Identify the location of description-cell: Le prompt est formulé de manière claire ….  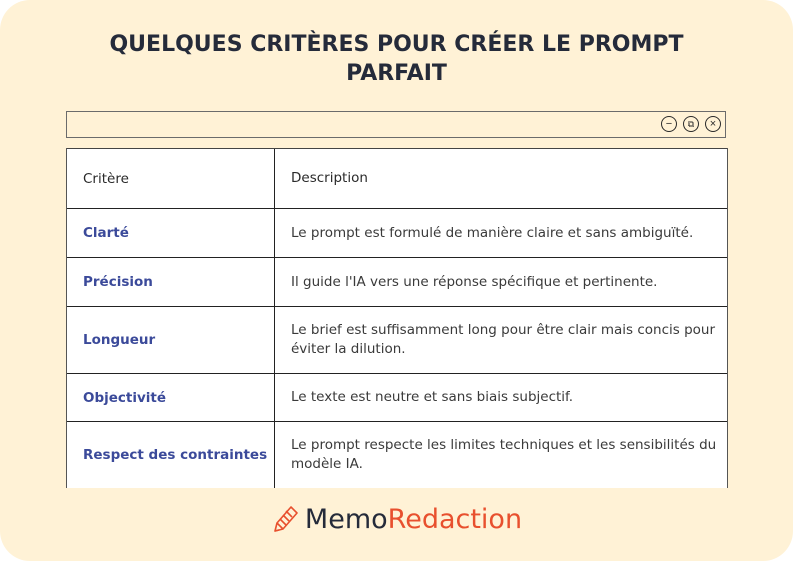
(492, 232).